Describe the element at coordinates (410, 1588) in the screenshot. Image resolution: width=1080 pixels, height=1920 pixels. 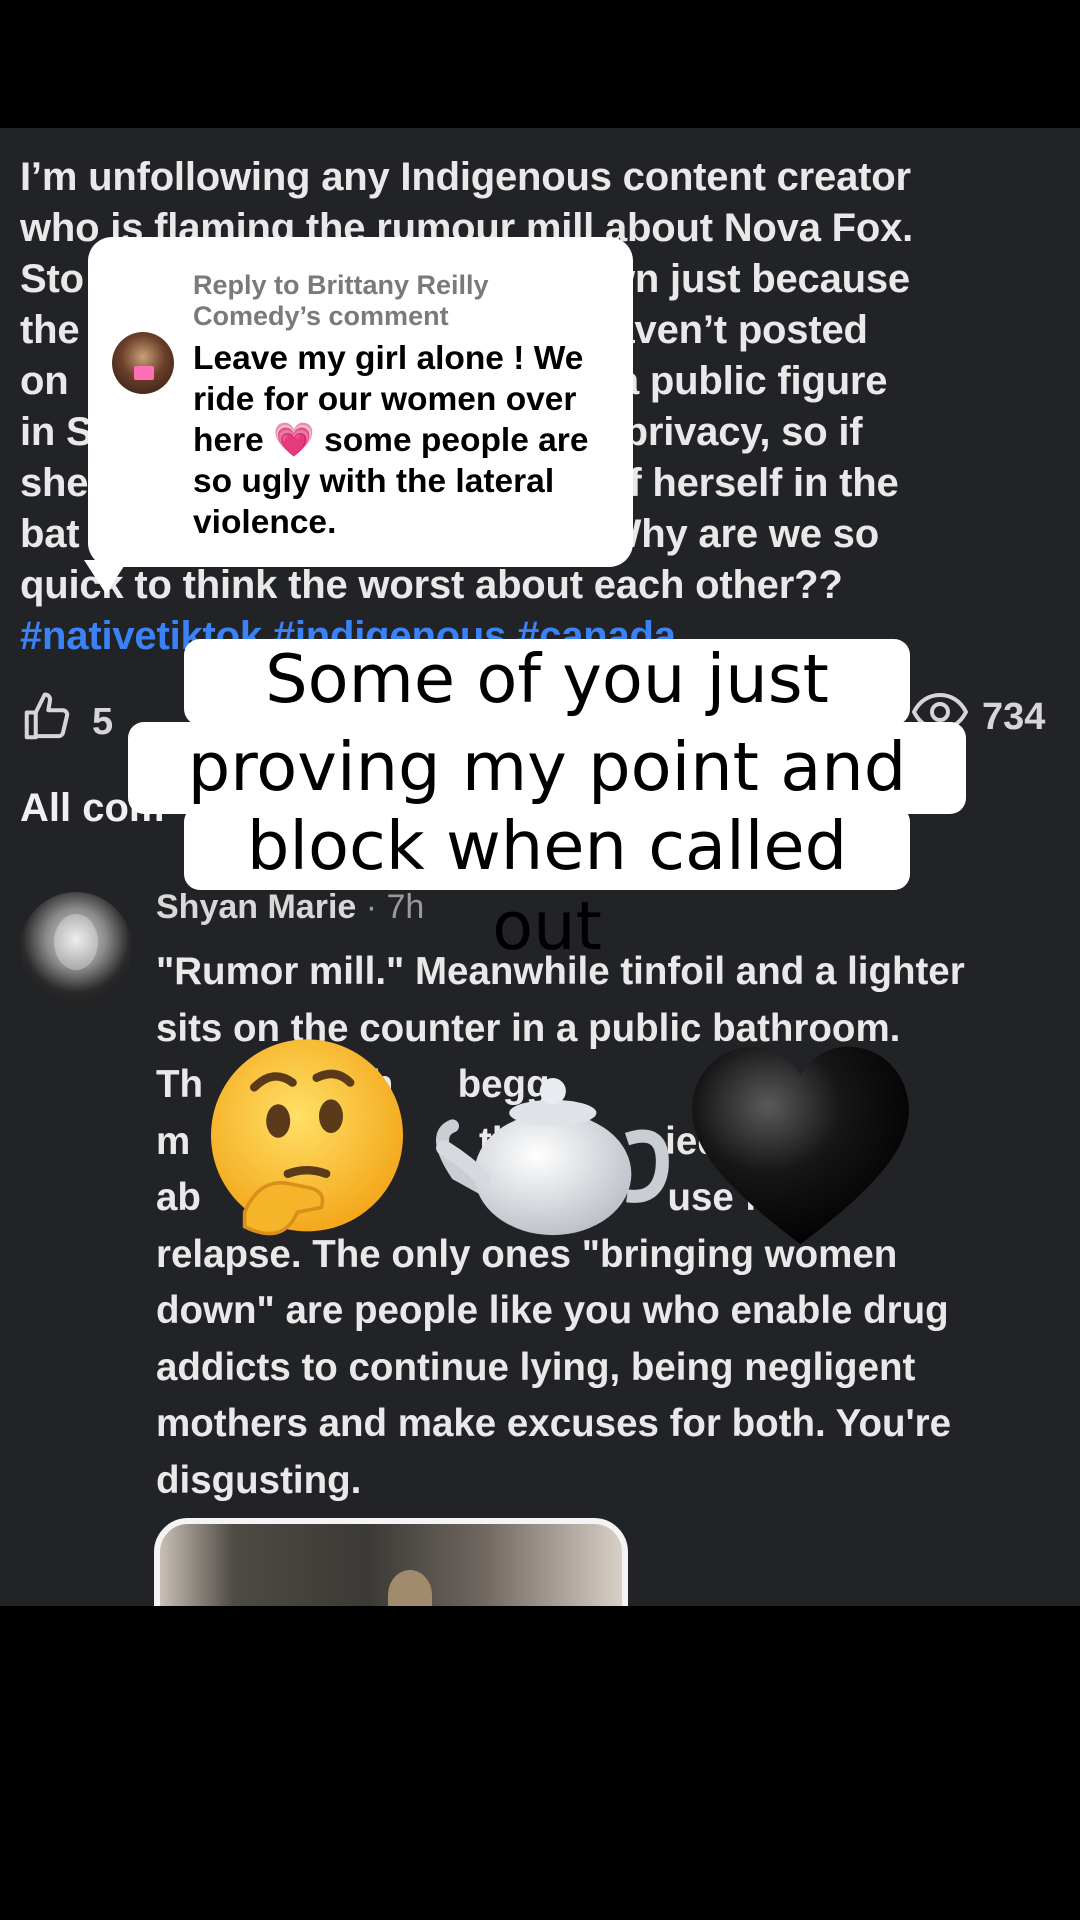
I see `attachment-person` at that location.